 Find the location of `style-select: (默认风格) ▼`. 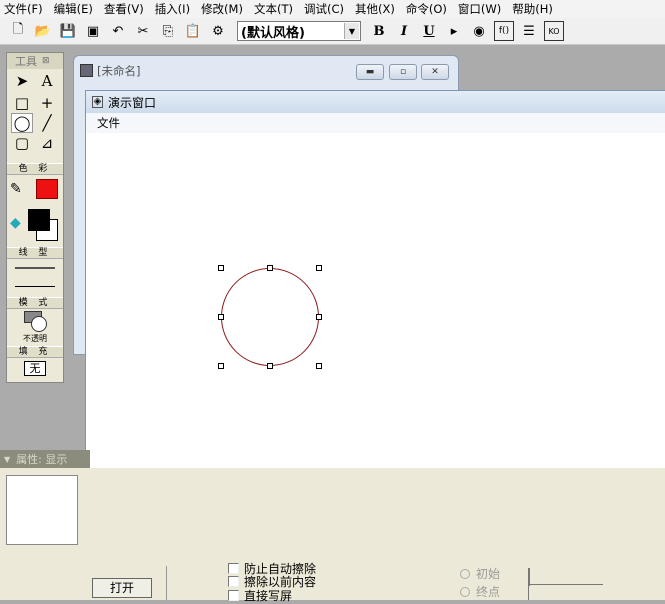

style-select: (默认风格) ▼ is located at coordinates (299, 31).